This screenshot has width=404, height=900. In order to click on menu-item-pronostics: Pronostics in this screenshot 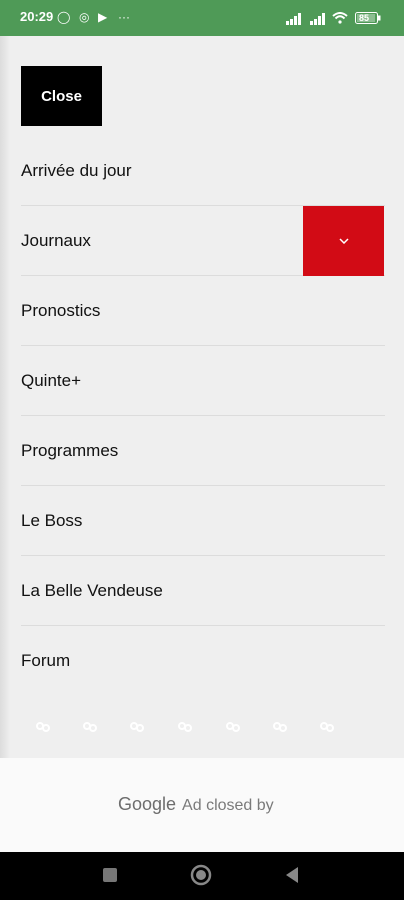, I will do `click(203, 311)`.